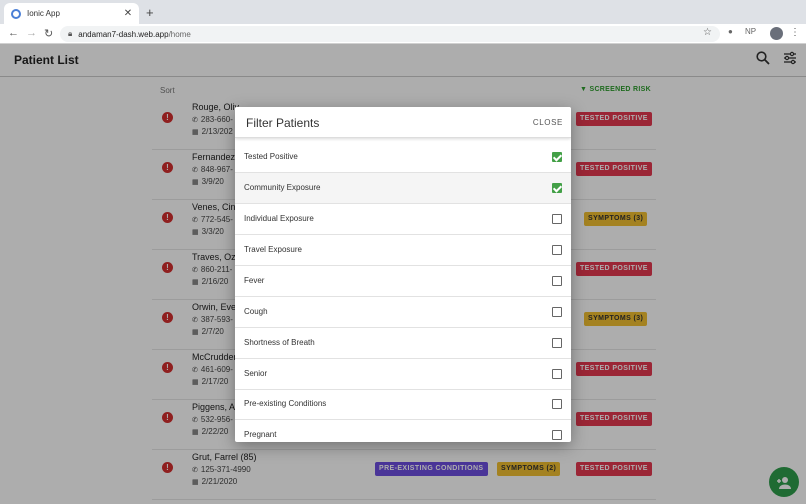 This screenshot has height=504, width=806. Describe the element at coordinates (31, 33) in the screenshot. I see `forward-icon: →` at that location.